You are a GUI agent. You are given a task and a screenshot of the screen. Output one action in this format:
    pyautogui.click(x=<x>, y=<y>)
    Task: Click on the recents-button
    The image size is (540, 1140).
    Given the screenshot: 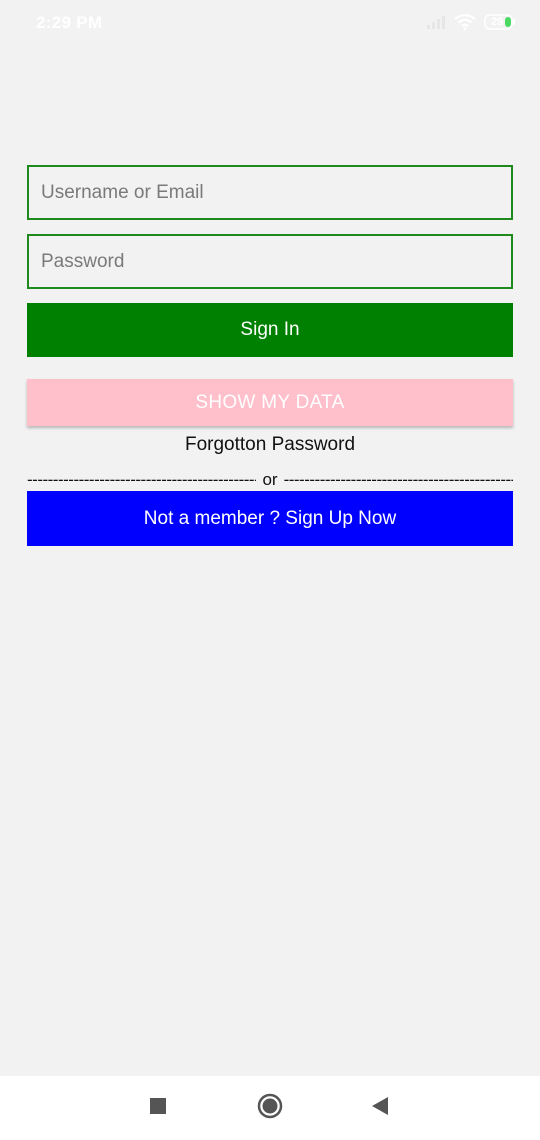 What is the action you would take?
    pyautogui.click(x=158, y=1108)
    